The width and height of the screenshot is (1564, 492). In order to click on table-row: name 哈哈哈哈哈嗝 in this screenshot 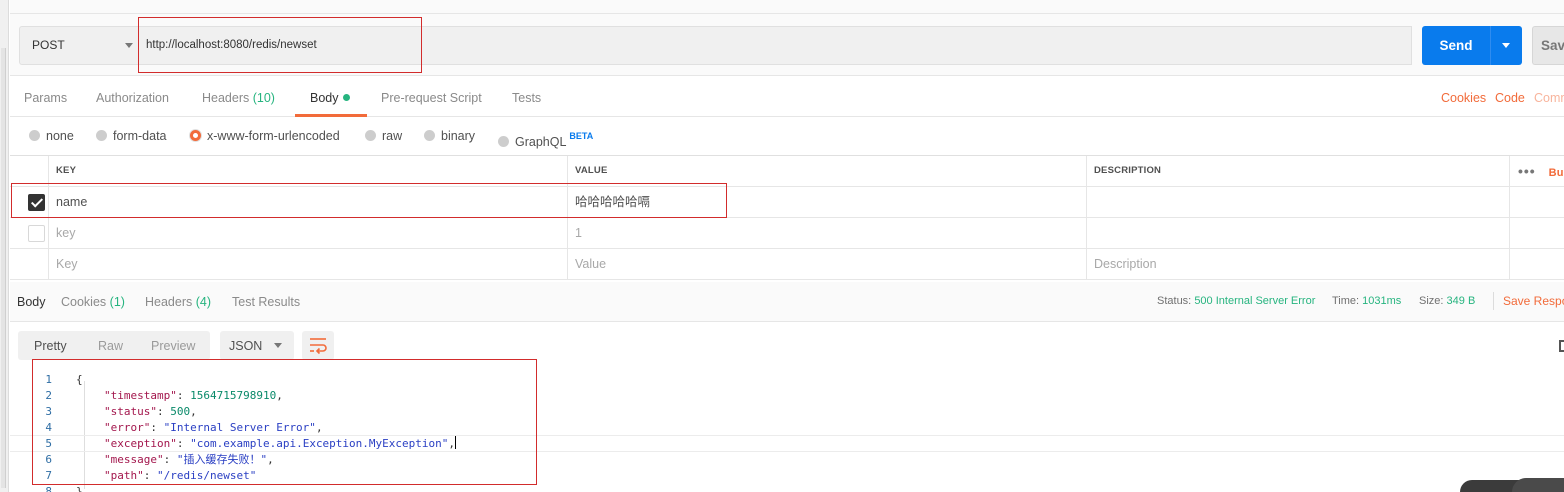, I will do `click(787, 202)`.